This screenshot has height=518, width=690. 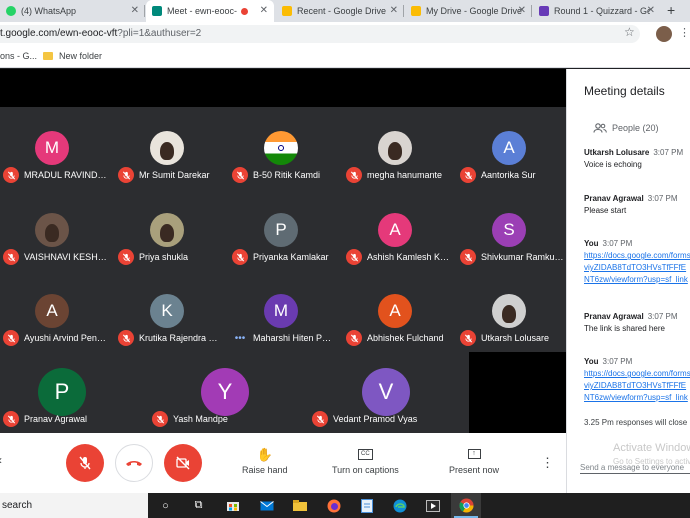 What do you see at coordinates (85, 463) in the screenshot?
I see `mic-toggle-button` at bounding box center [85, 463].